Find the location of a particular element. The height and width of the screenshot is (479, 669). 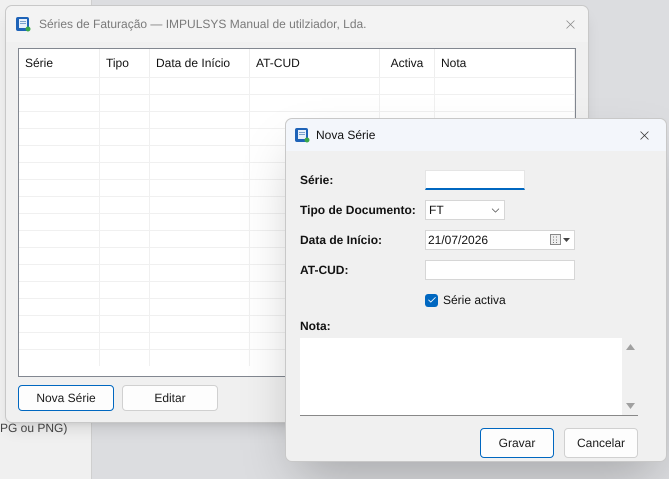

dialog-button: Editar is located at coordinates (170, 398).